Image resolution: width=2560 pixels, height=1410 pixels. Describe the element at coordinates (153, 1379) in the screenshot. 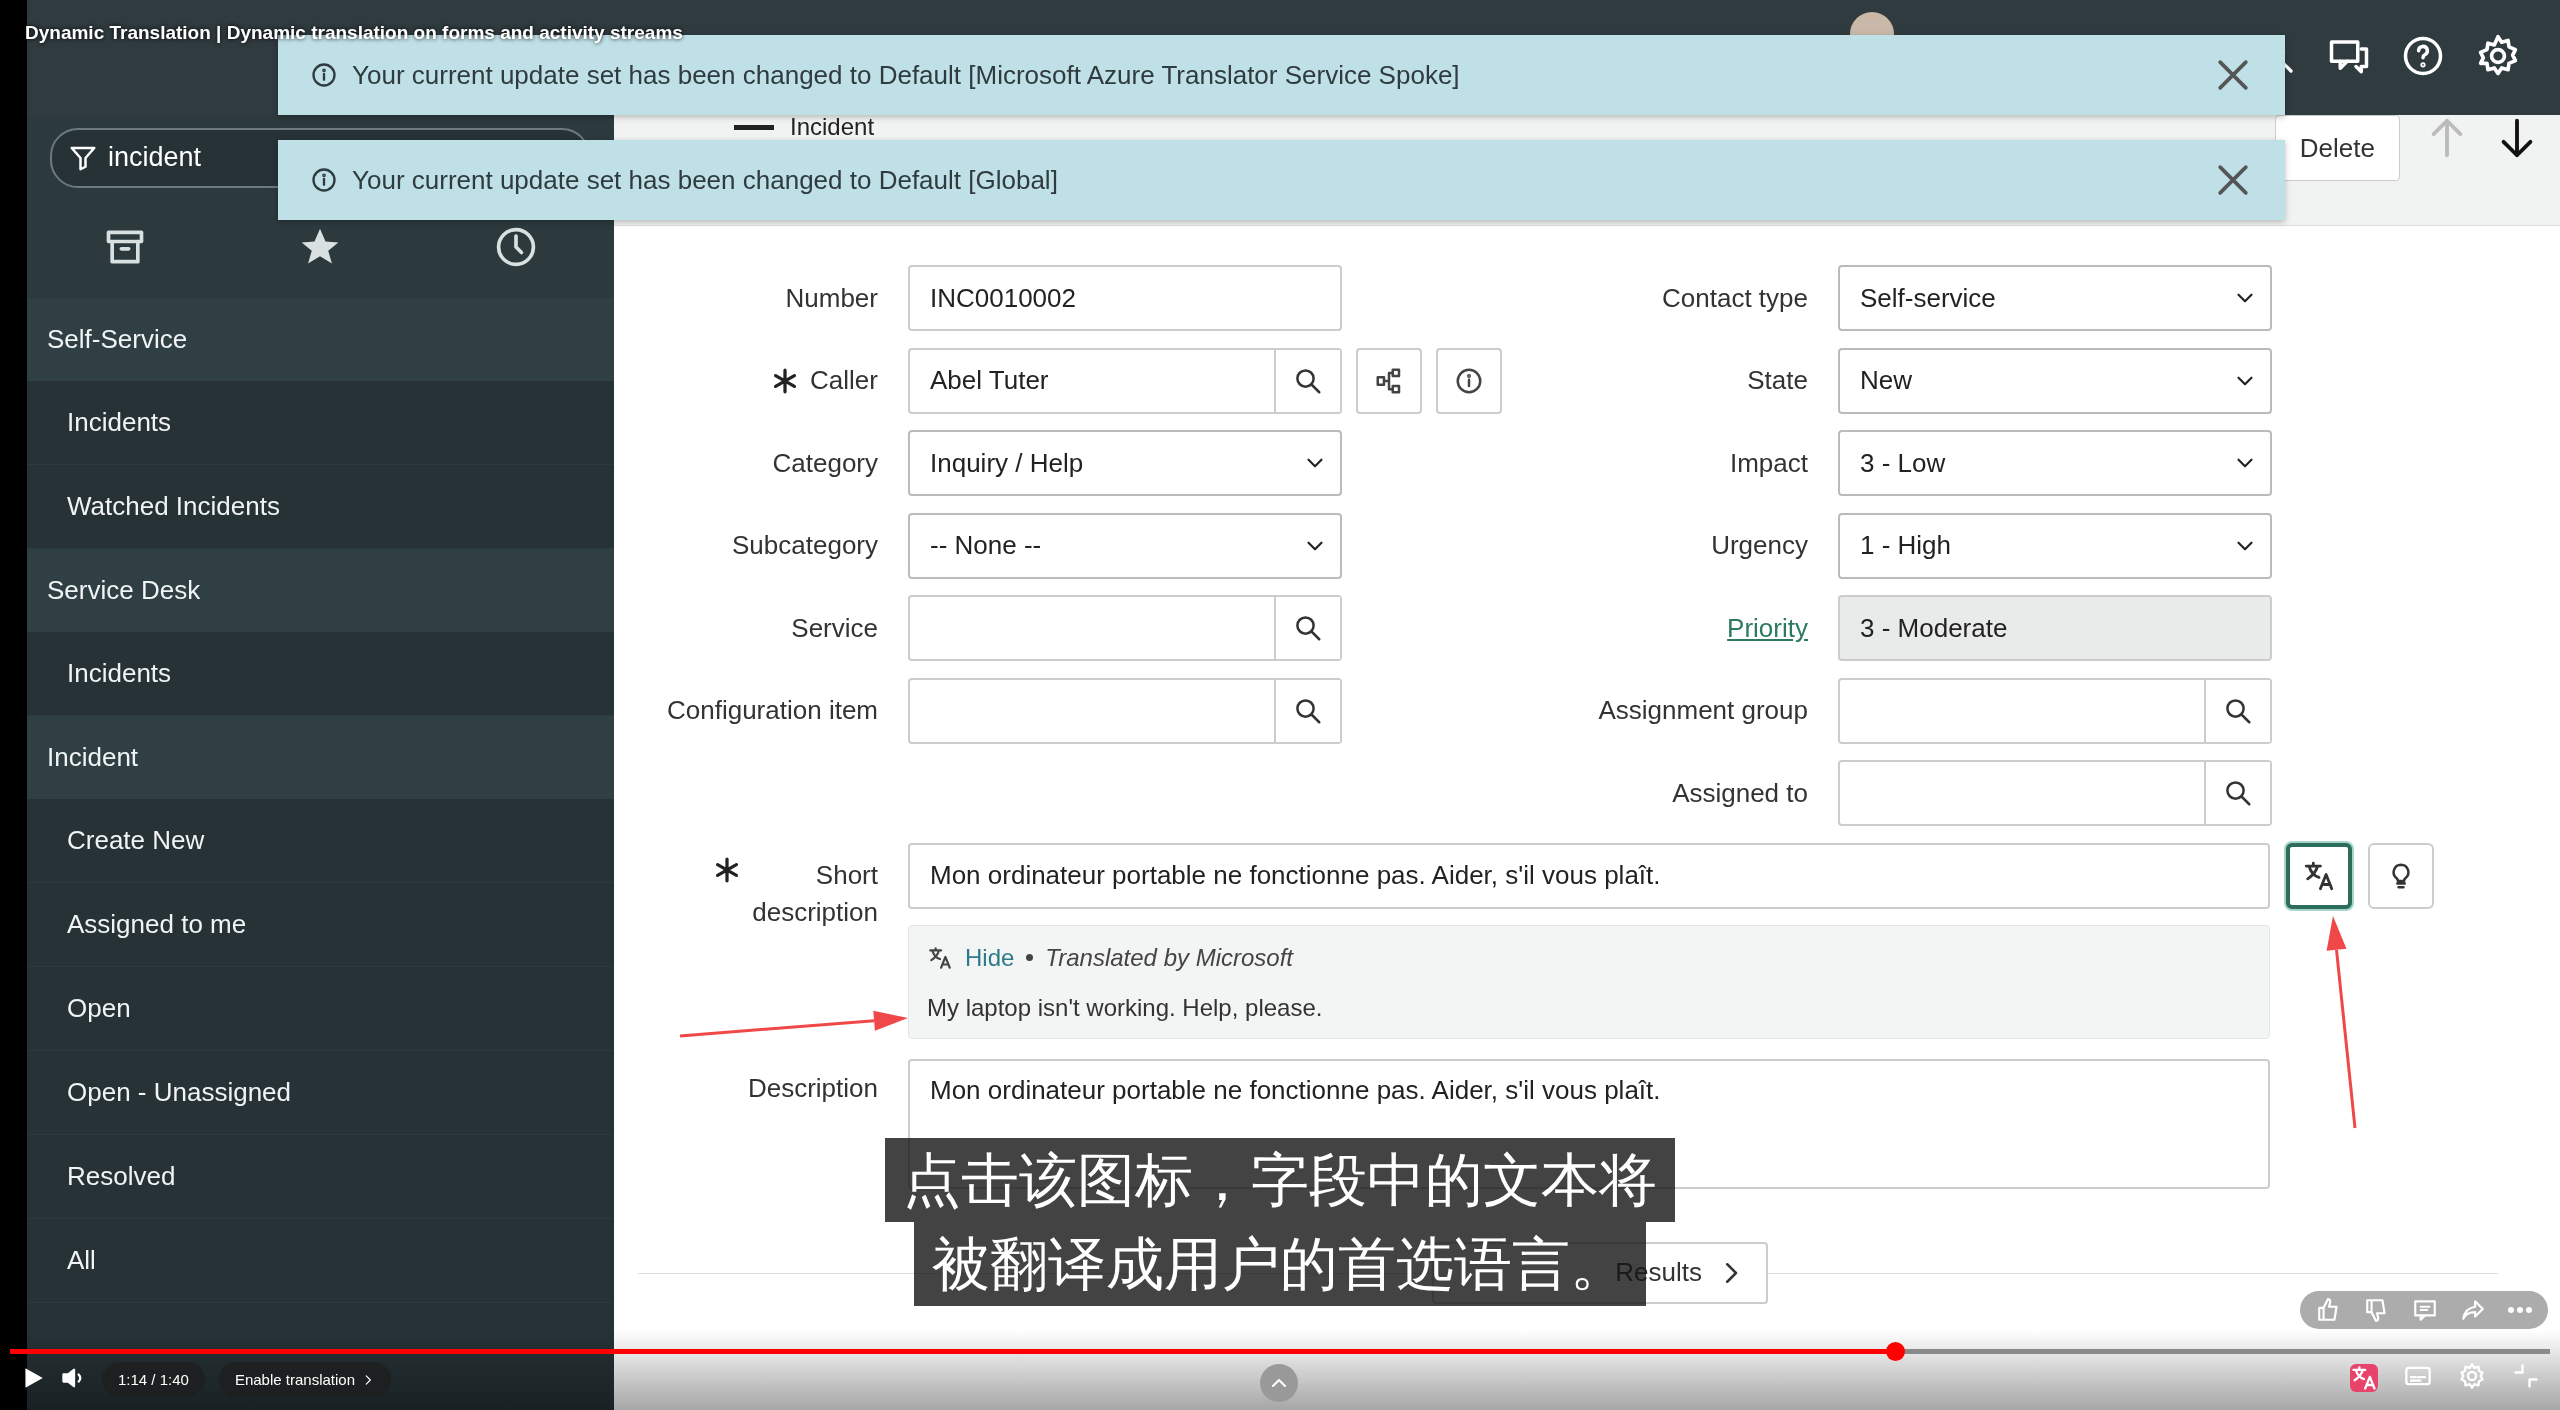

I see `time-display: 1:14 / 1:40` at that location.